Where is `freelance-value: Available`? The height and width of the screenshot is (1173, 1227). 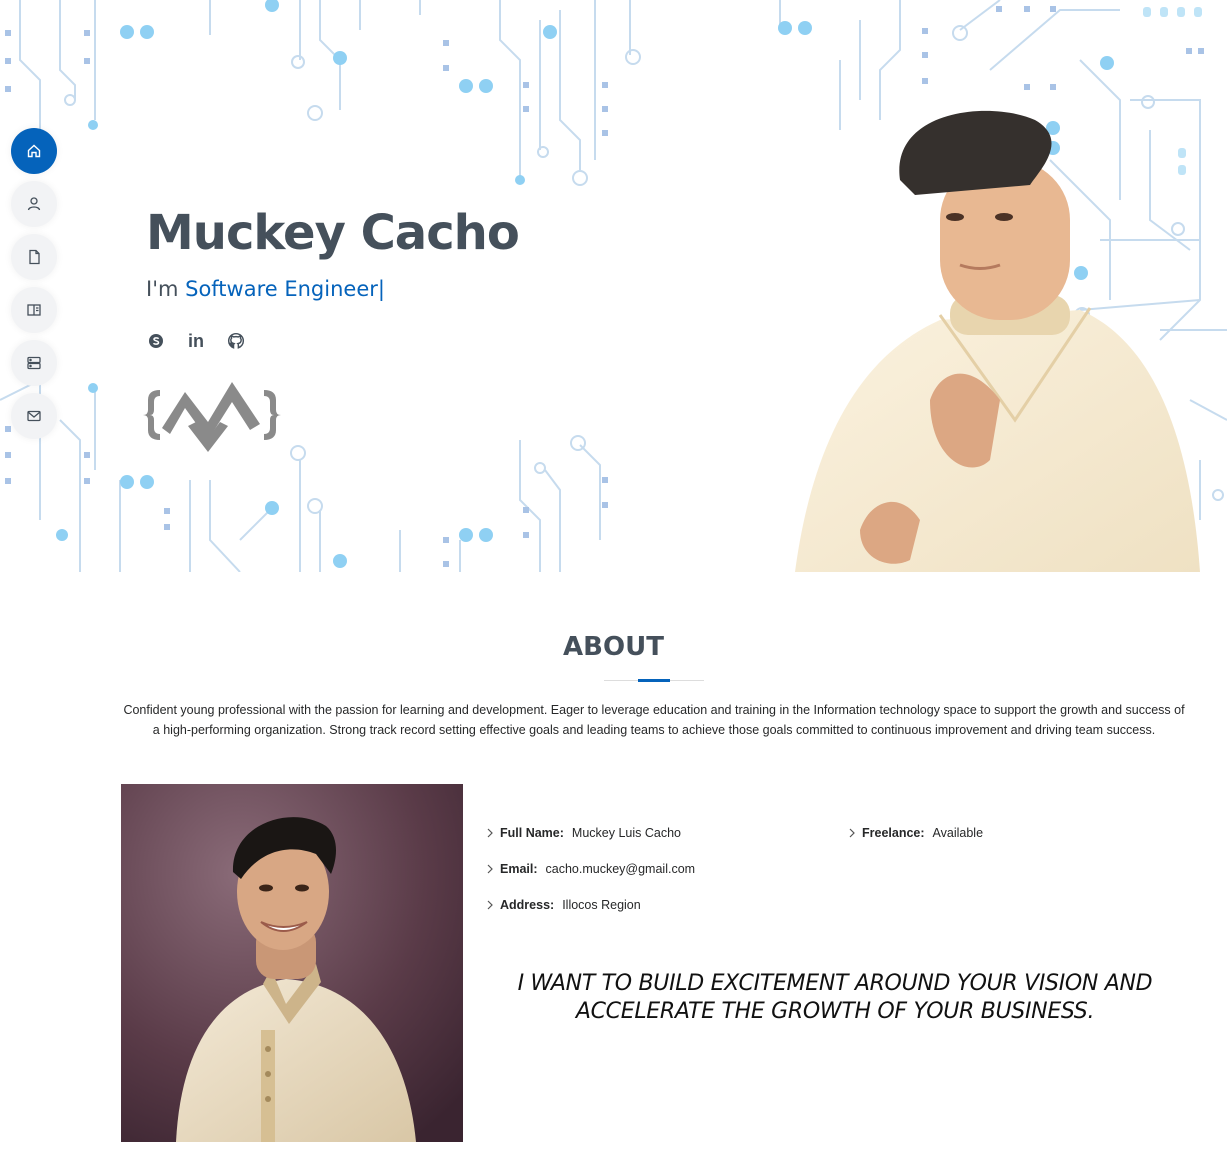 freelance-value: Available is located at coordinates (958, 833).